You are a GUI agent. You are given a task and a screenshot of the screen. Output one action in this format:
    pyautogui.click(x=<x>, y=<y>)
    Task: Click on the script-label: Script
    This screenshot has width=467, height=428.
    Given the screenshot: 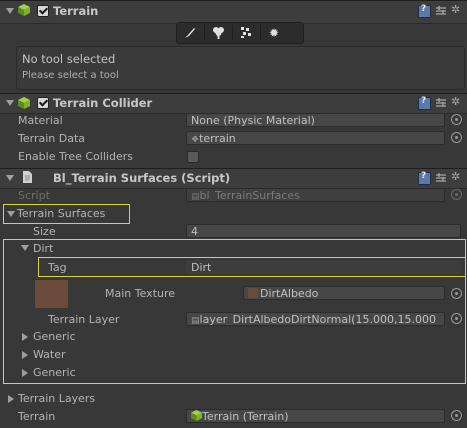 What is the action you would take?
    pyautogui.click(x=34, y=195)
    